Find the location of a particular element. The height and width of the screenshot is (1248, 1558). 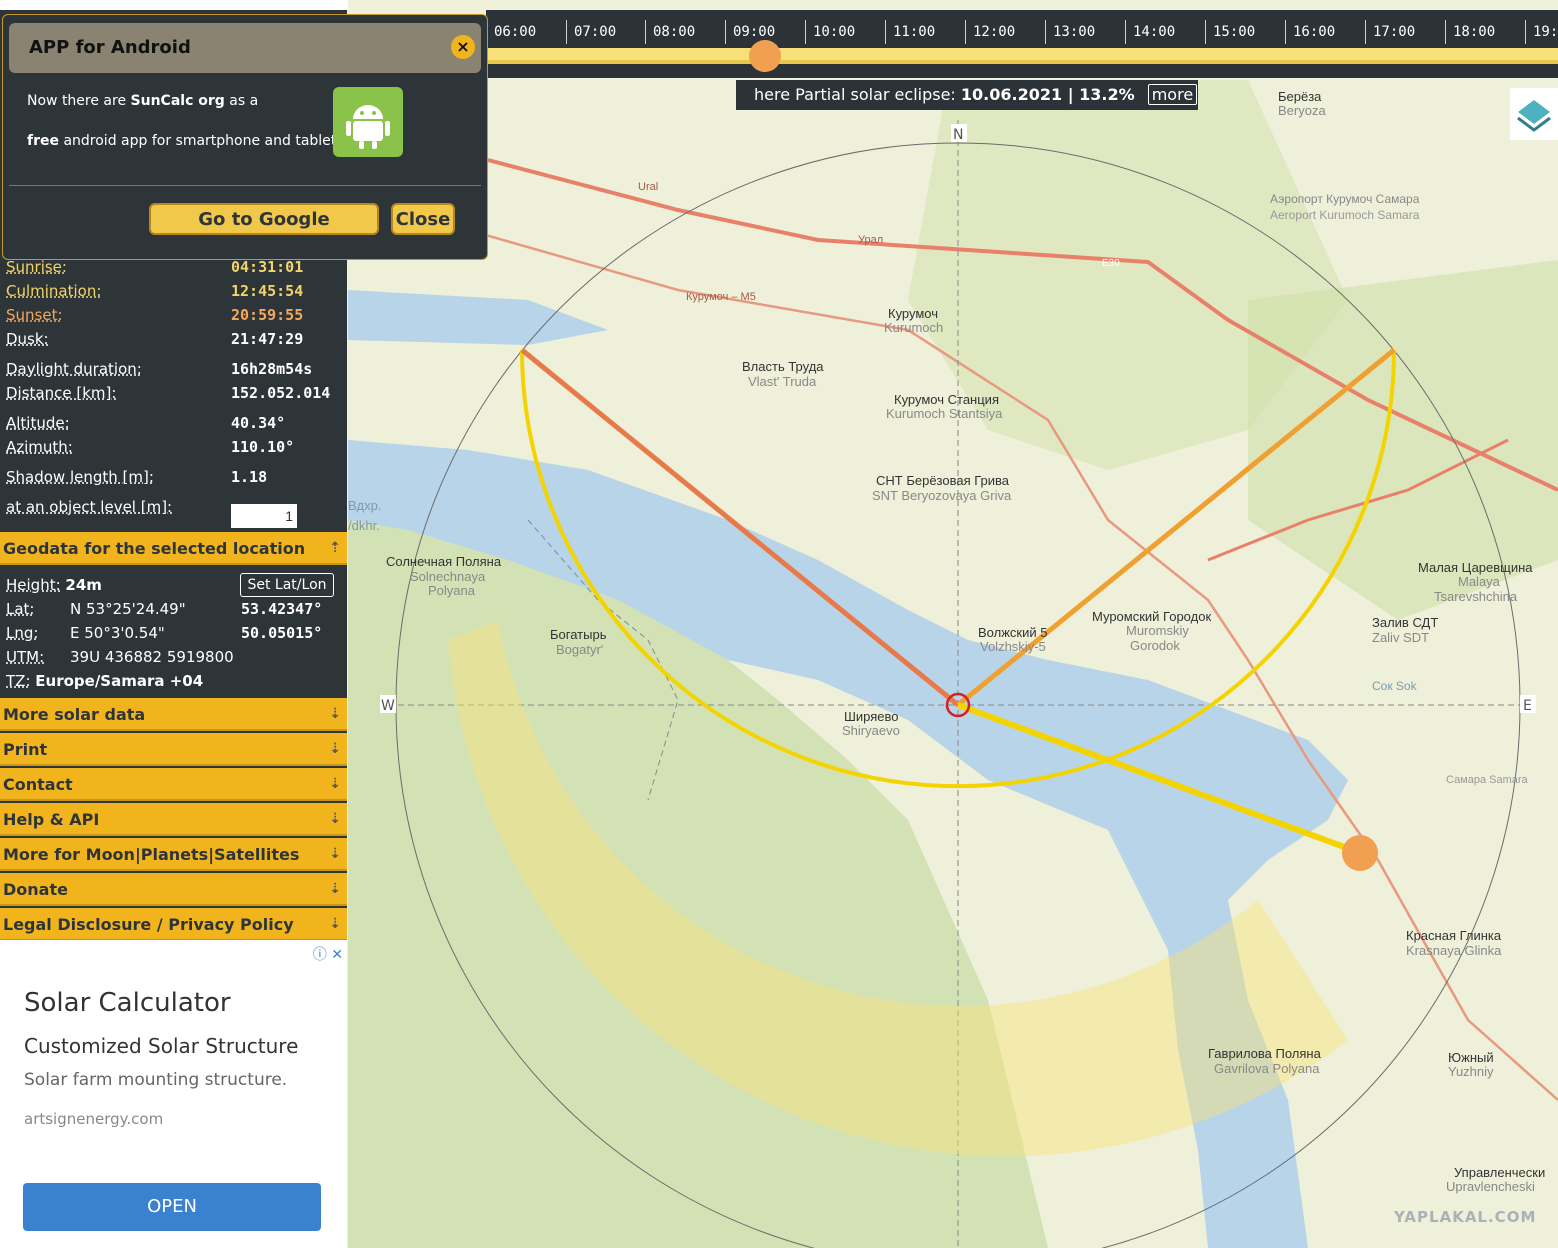

geodata-header: Geodata for the selected location ⇡ is located at coordinates (173, 548).